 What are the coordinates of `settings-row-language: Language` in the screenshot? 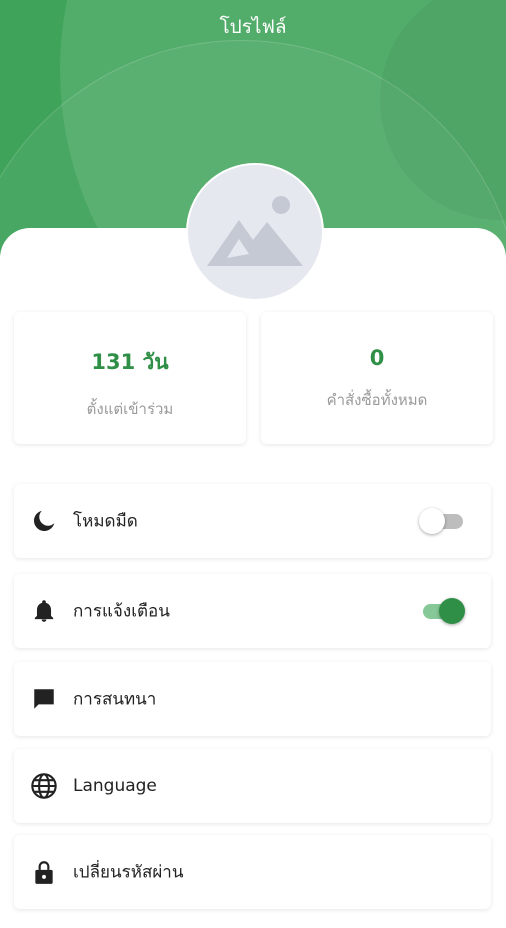 It's located at (252, 786).